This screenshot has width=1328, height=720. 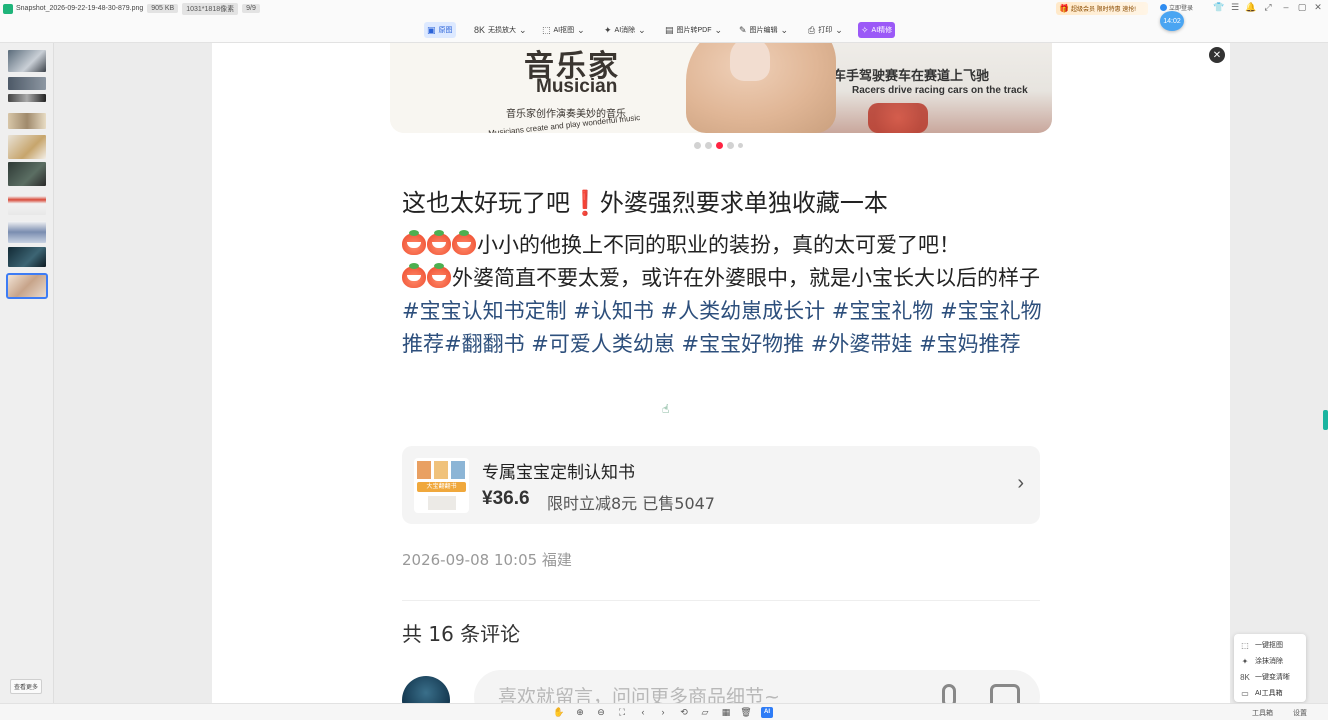 I want to click on tool-image-edit: ✎ 图片编辑 ⌄, so click(x=763, y=30).